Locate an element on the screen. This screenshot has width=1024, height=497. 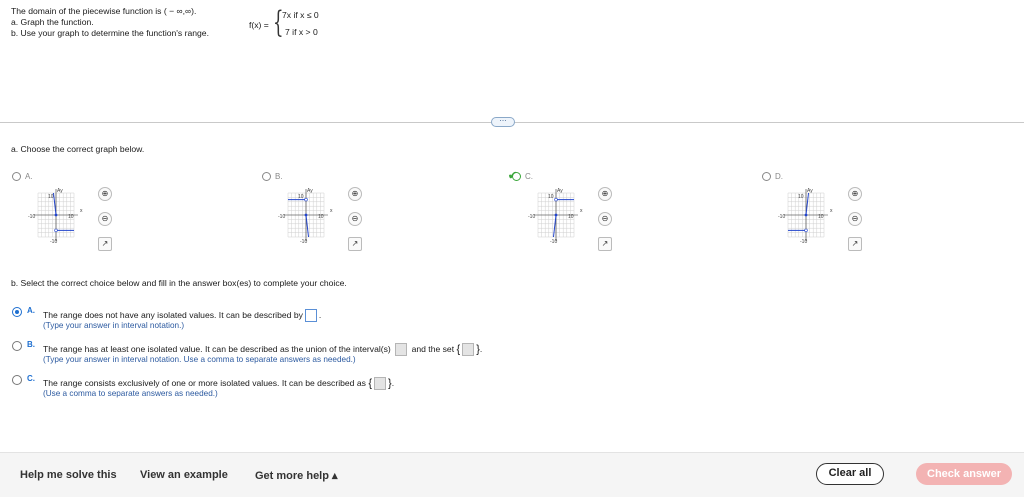
choice-b-letter: B. is located at coordinates (279, 176).